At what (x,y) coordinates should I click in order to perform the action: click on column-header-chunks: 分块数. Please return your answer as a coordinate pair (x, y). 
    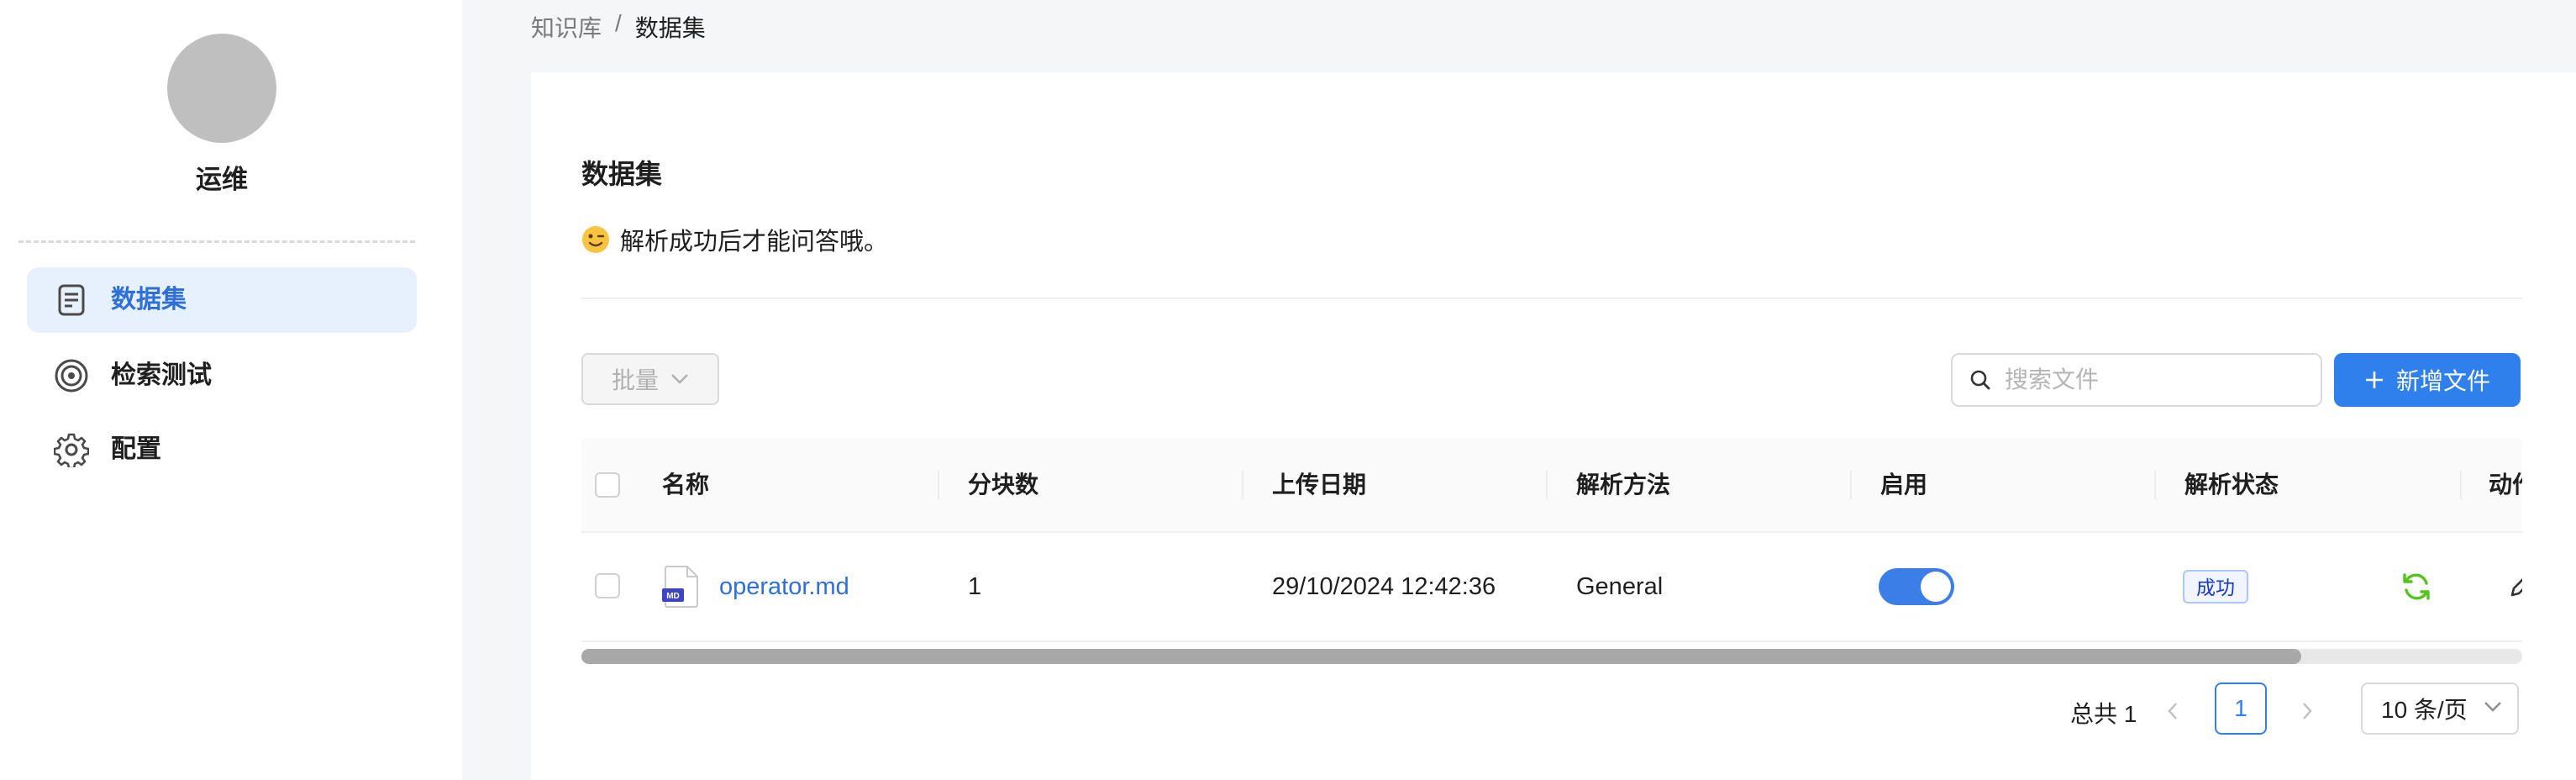
    Looking at the image, I should click on (1003, 485).